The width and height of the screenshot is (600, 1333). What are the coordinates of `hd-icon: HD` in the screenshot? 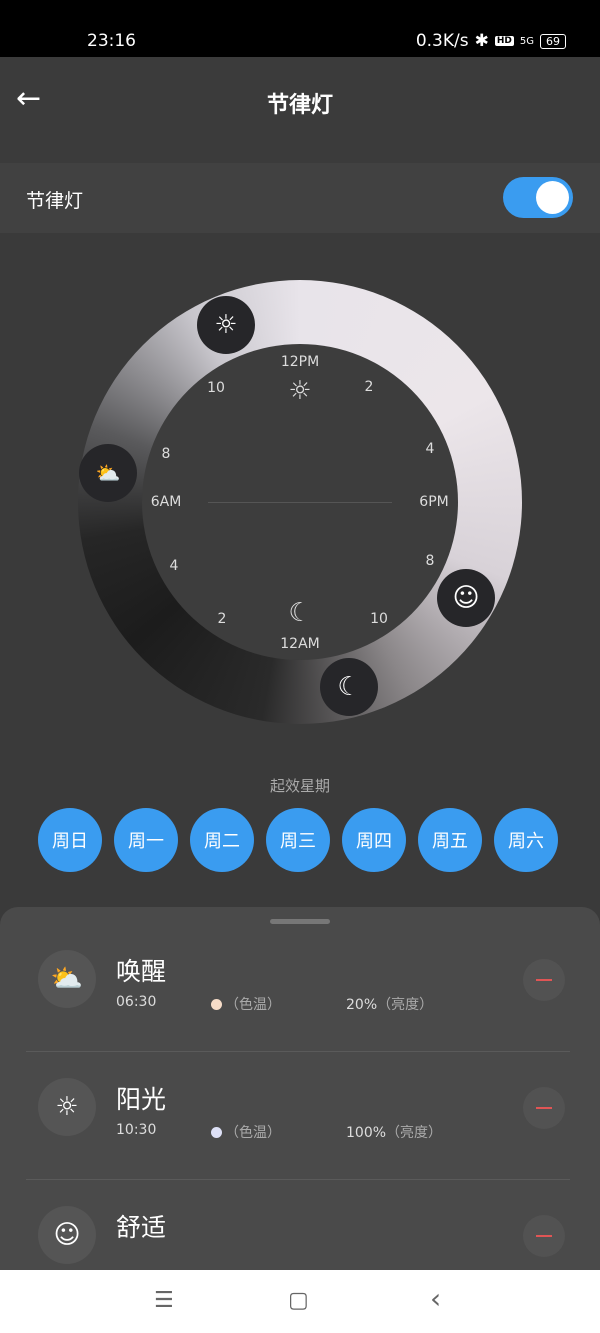 It's located at (504, 41).